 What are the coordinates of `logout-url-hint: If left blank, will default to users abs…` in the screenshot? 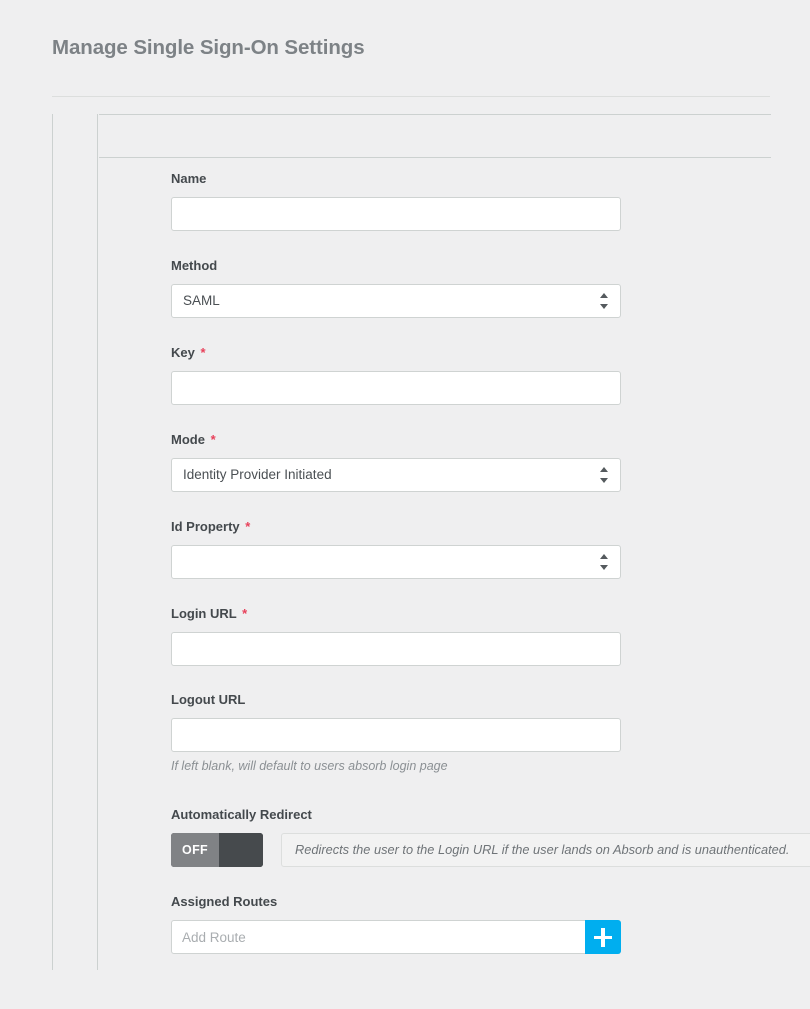 It's located at (309, 766).